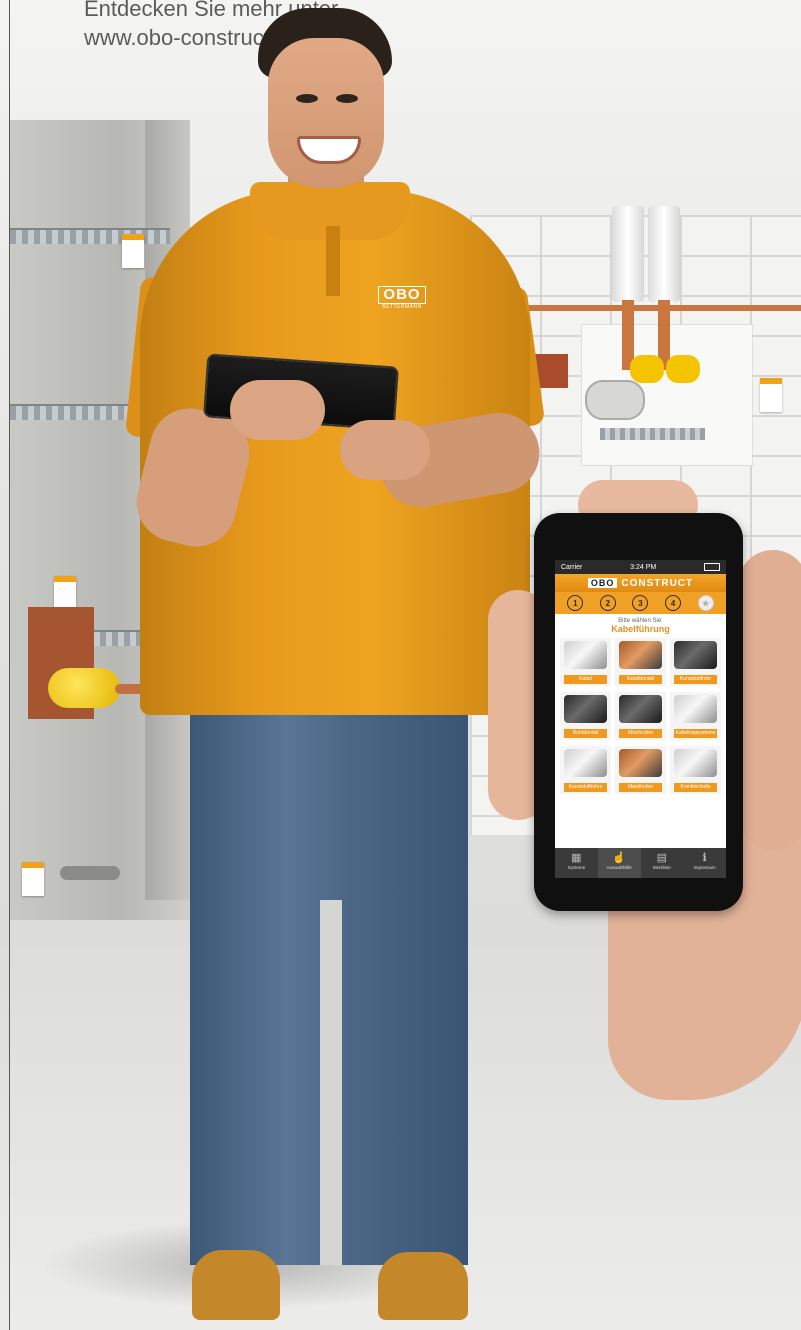  What do you see at coordinates (619, 858) in the screenshot?
I see `hand-pointer-icon: ☝` at bounding box center [619, 858].